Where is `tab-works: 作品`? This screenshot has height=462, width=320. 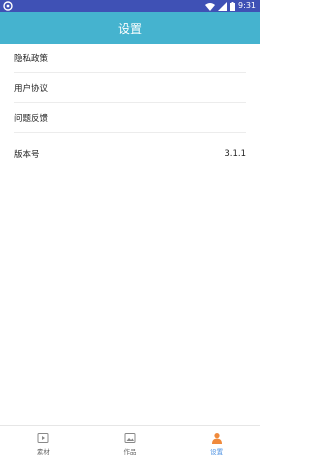
tab-works: 作品 is located at coordinates (130, 444).